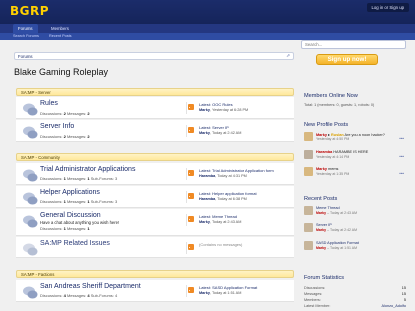  Describe the element at coordinates (61, 72) in the screenshot. I see `page-title: Blake Gaming Roleplay` at that location.